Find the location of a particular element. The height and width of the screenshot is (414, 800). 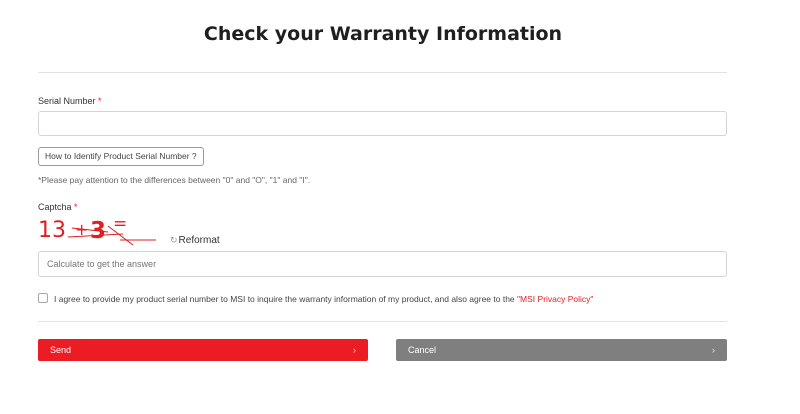

bottom-divider is located at coordinates (382, 321).